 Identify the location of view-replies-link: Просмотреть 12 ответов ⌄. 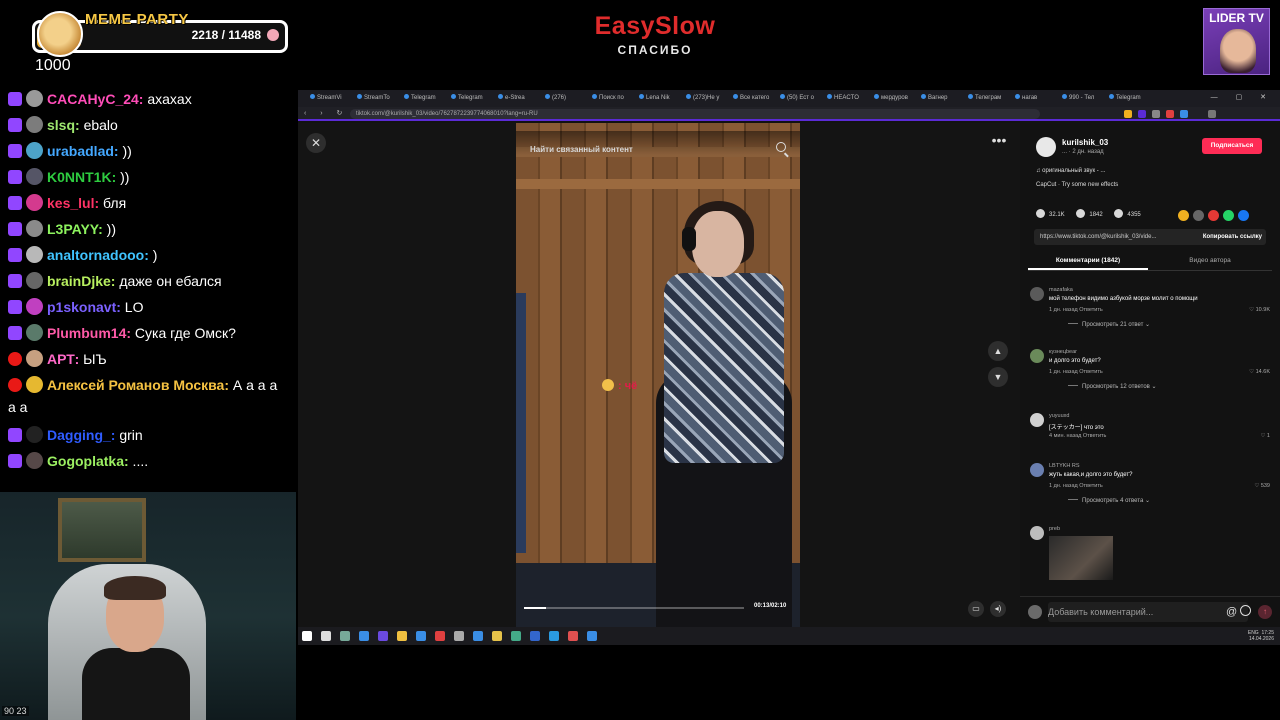
(1112, 386).